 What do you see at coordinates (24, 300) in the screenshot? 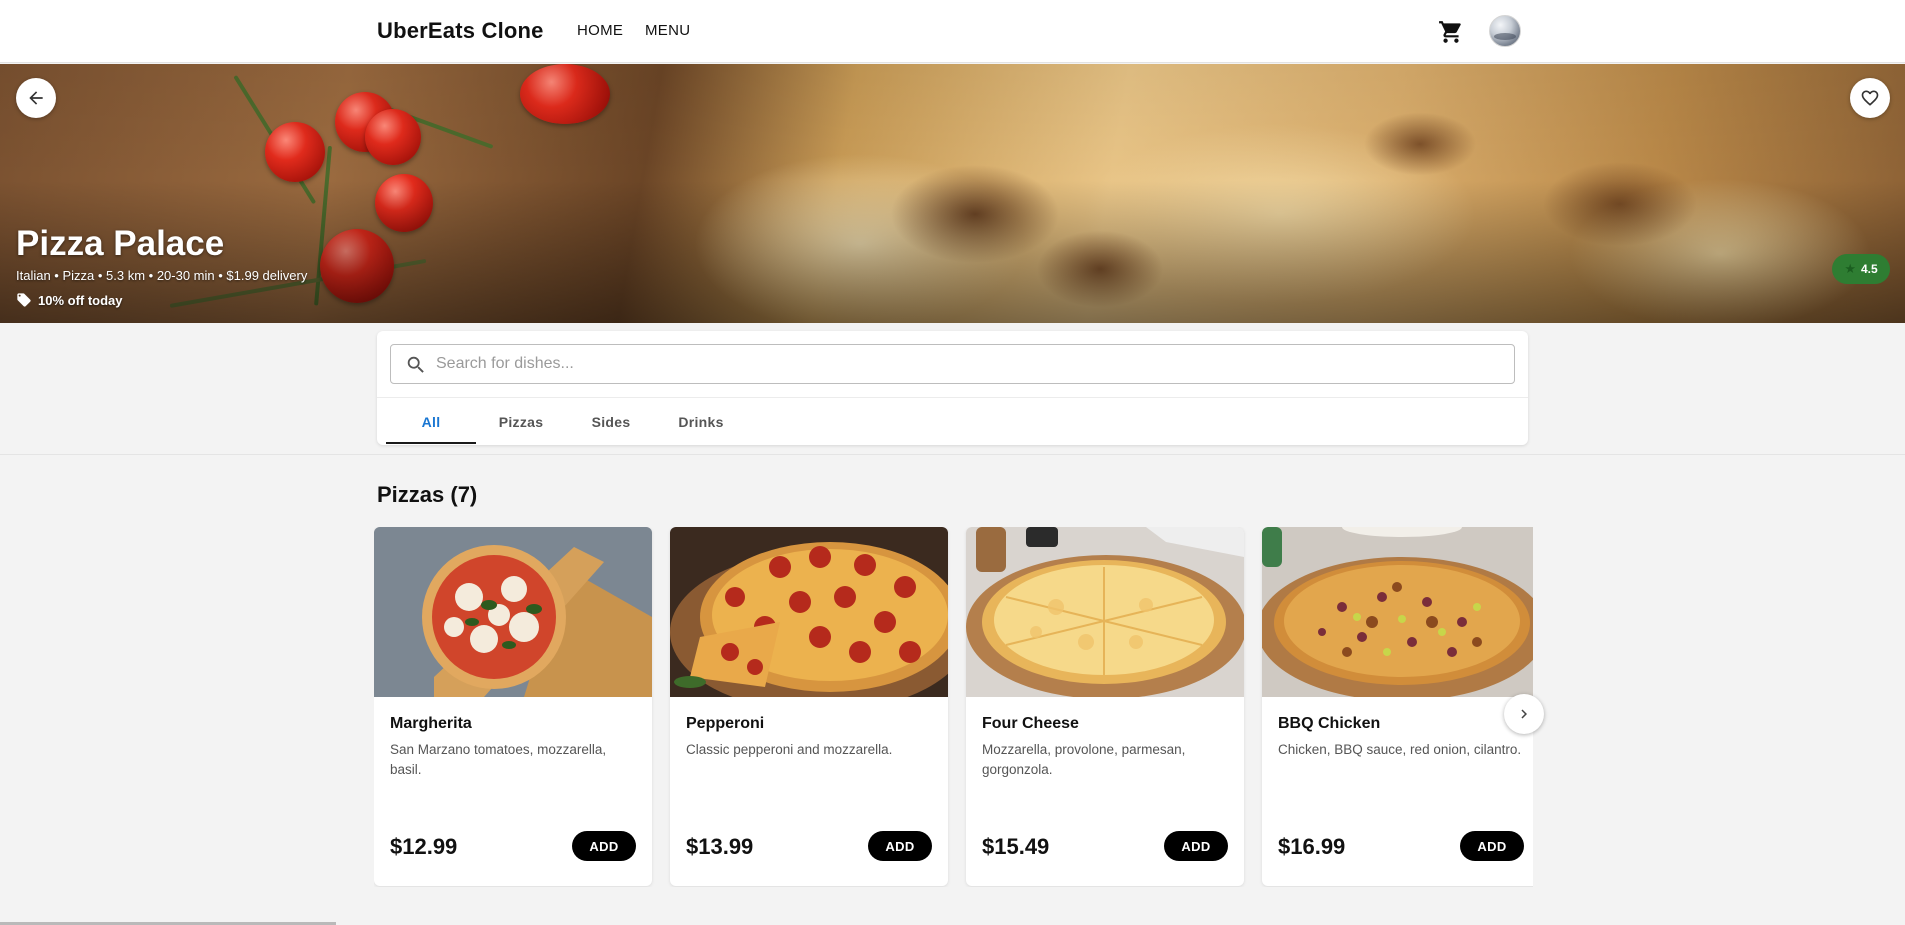
I see `tag-icon` at bounding box center [24, 300].